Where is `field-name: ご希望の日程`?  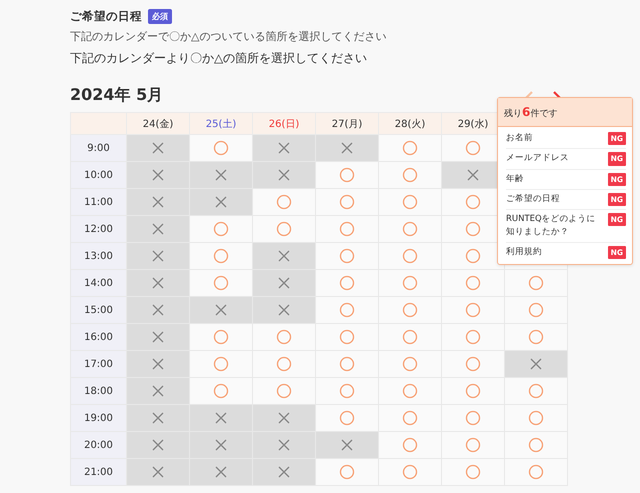 field-name: ご希望の日程 is located at coordinates (533, 199).